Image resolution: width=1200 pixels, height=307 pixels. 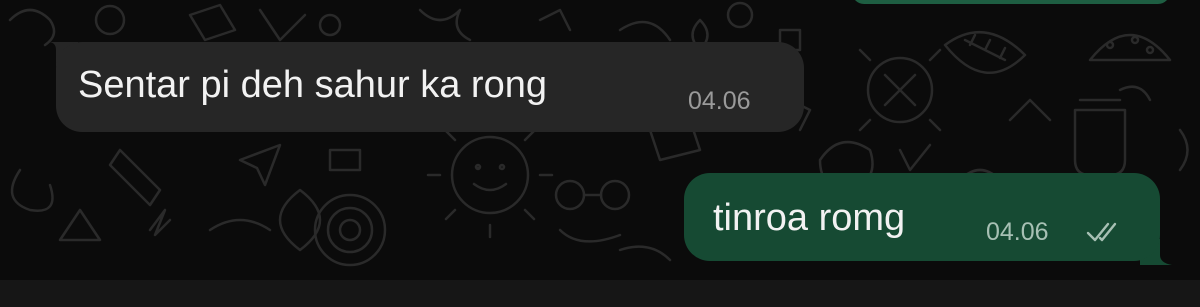 I want to click on outgoing-message-time: 04.06, so click(x=1017, y=232).